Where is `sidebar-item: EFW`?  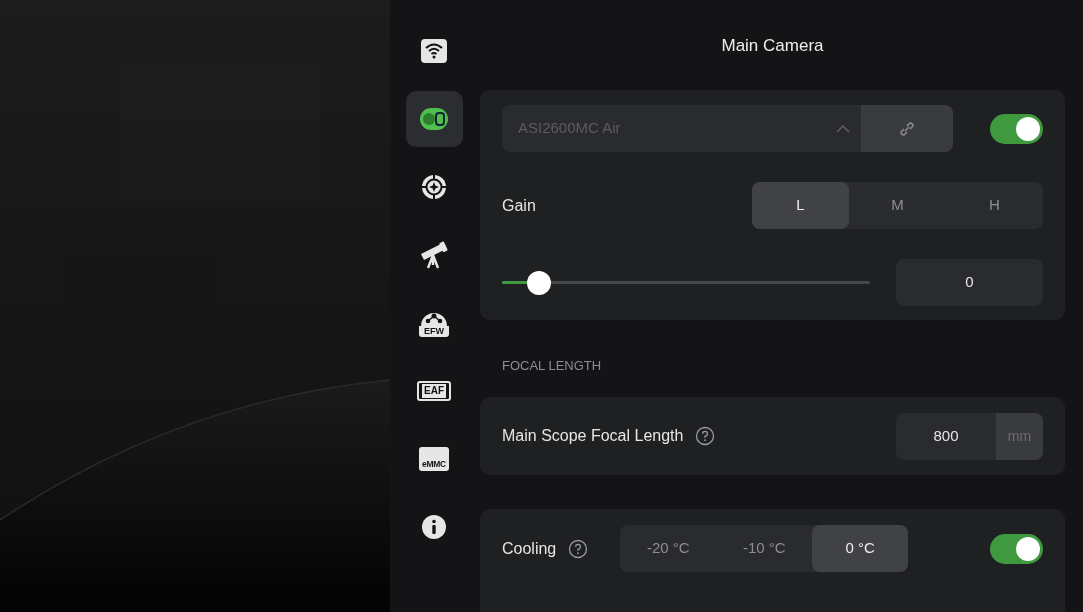 sidebar-item: EFW is located at coordinates (434, 323).